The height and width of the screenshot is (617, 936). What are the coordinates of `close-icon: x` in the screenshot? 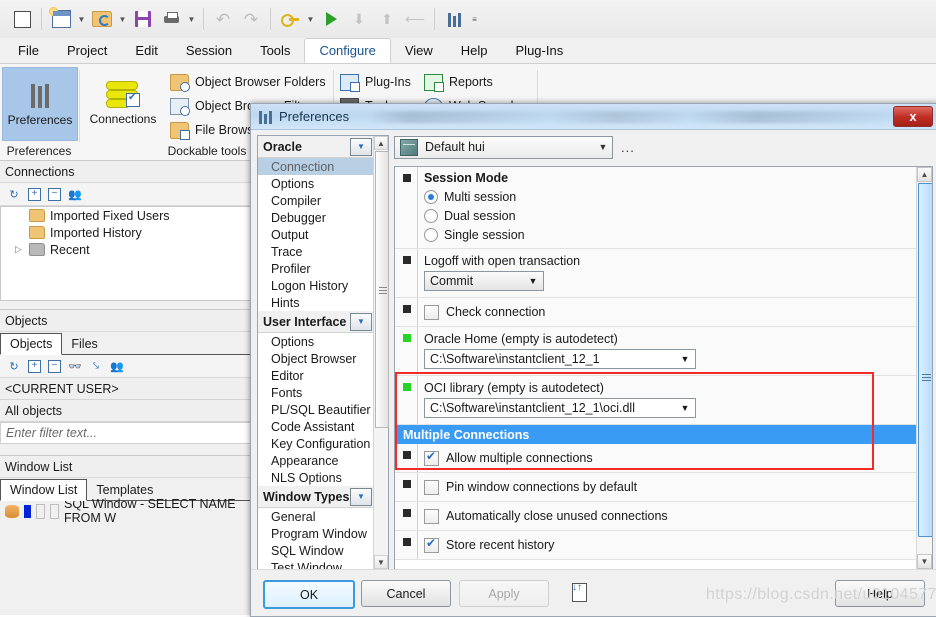 It's located at (913, 116).